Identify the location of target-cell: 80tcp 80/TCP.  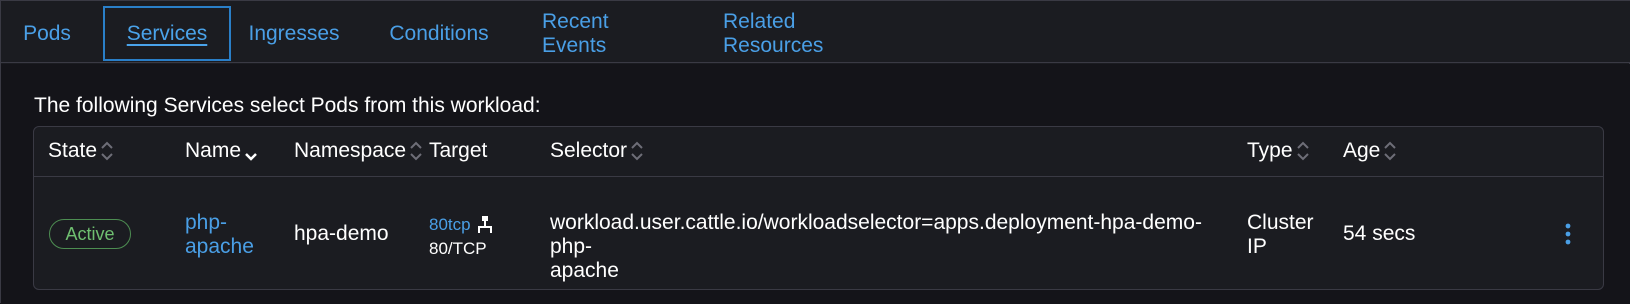
(461, 237).